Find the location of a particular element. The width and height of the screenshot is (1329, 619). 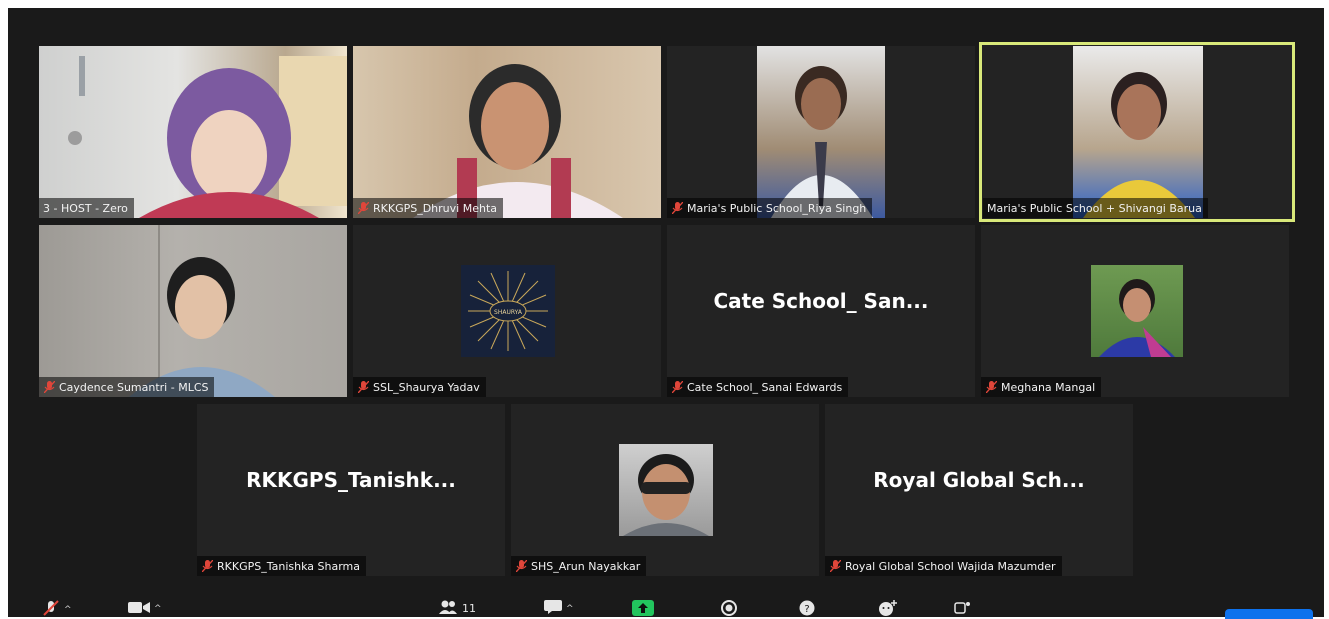

participant-name: Royal Global School Wajida Mazumder is located at coordinates (950, 566).